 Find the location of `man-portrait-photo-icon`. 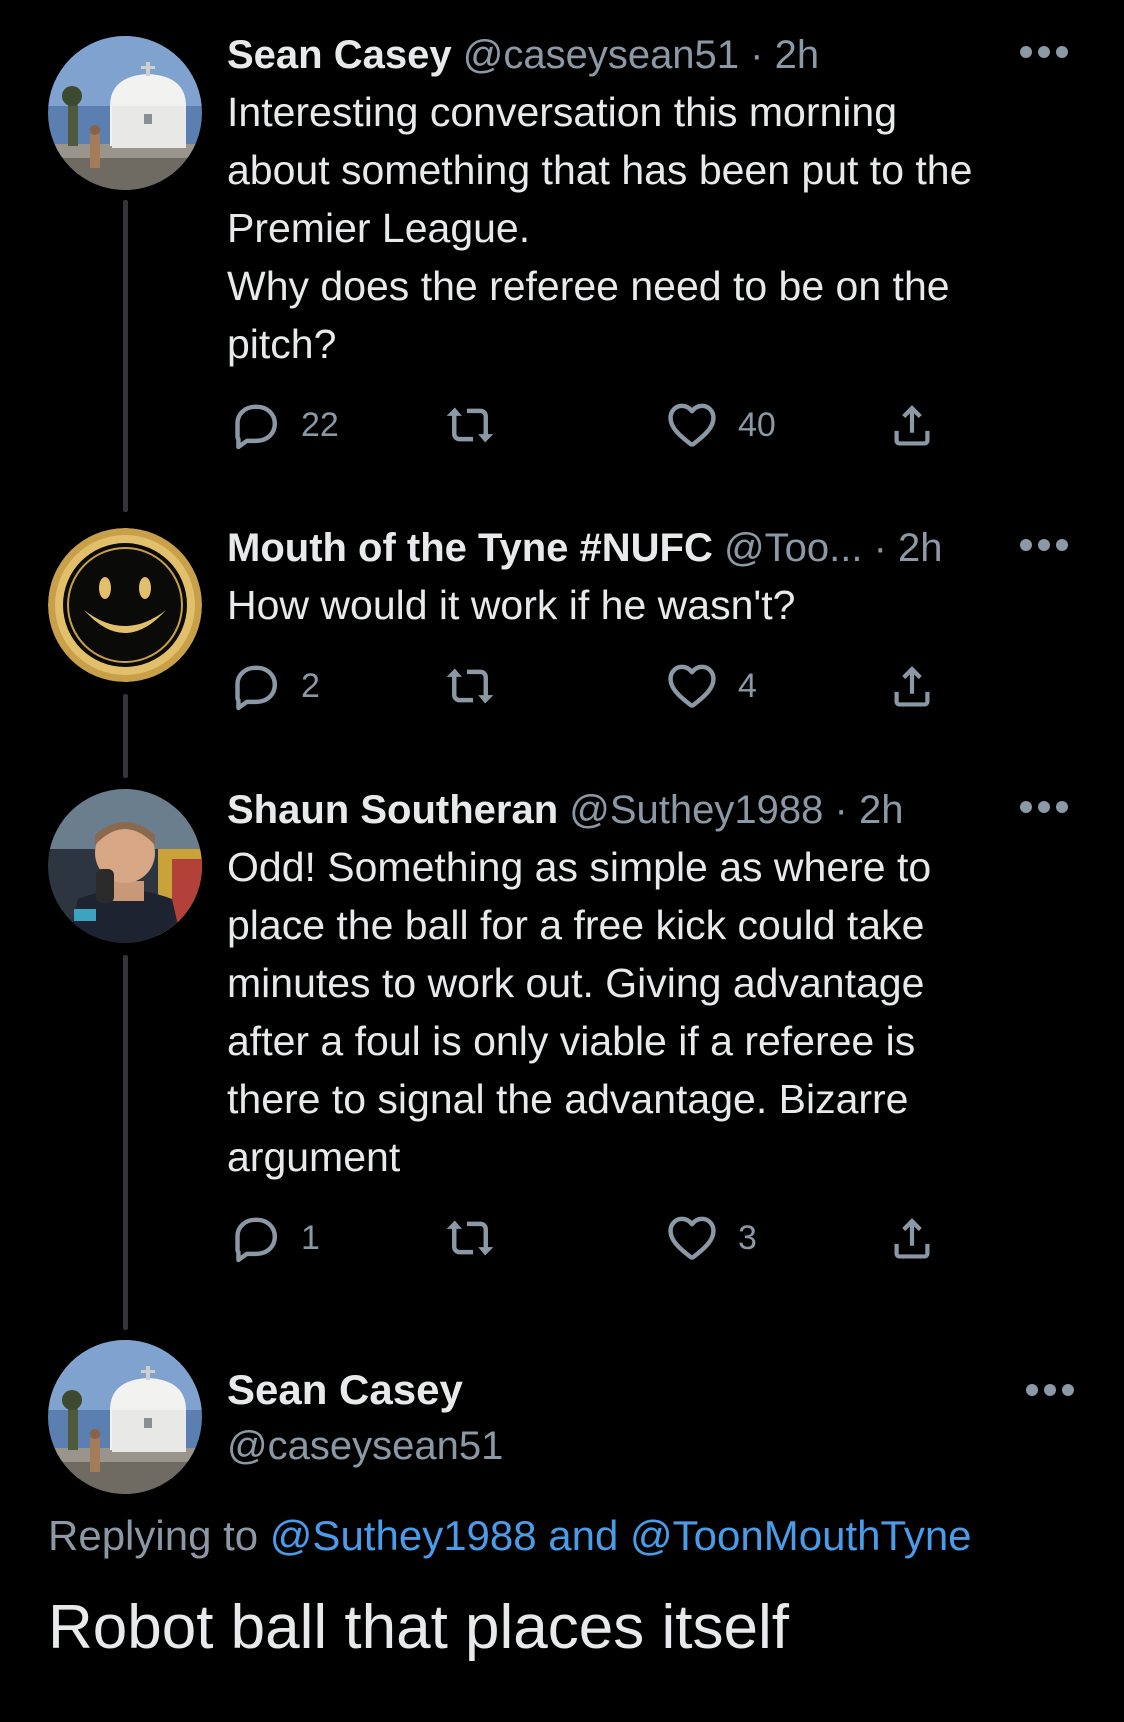

man-portrait-photo-icon is located at coordinates (125, 866).